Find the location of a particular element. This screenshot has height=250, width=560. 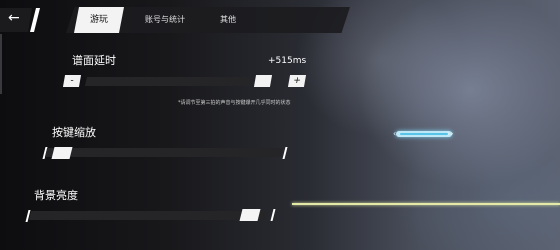

preview-note-right-marker: ›› is located at coordinates (450, 133).